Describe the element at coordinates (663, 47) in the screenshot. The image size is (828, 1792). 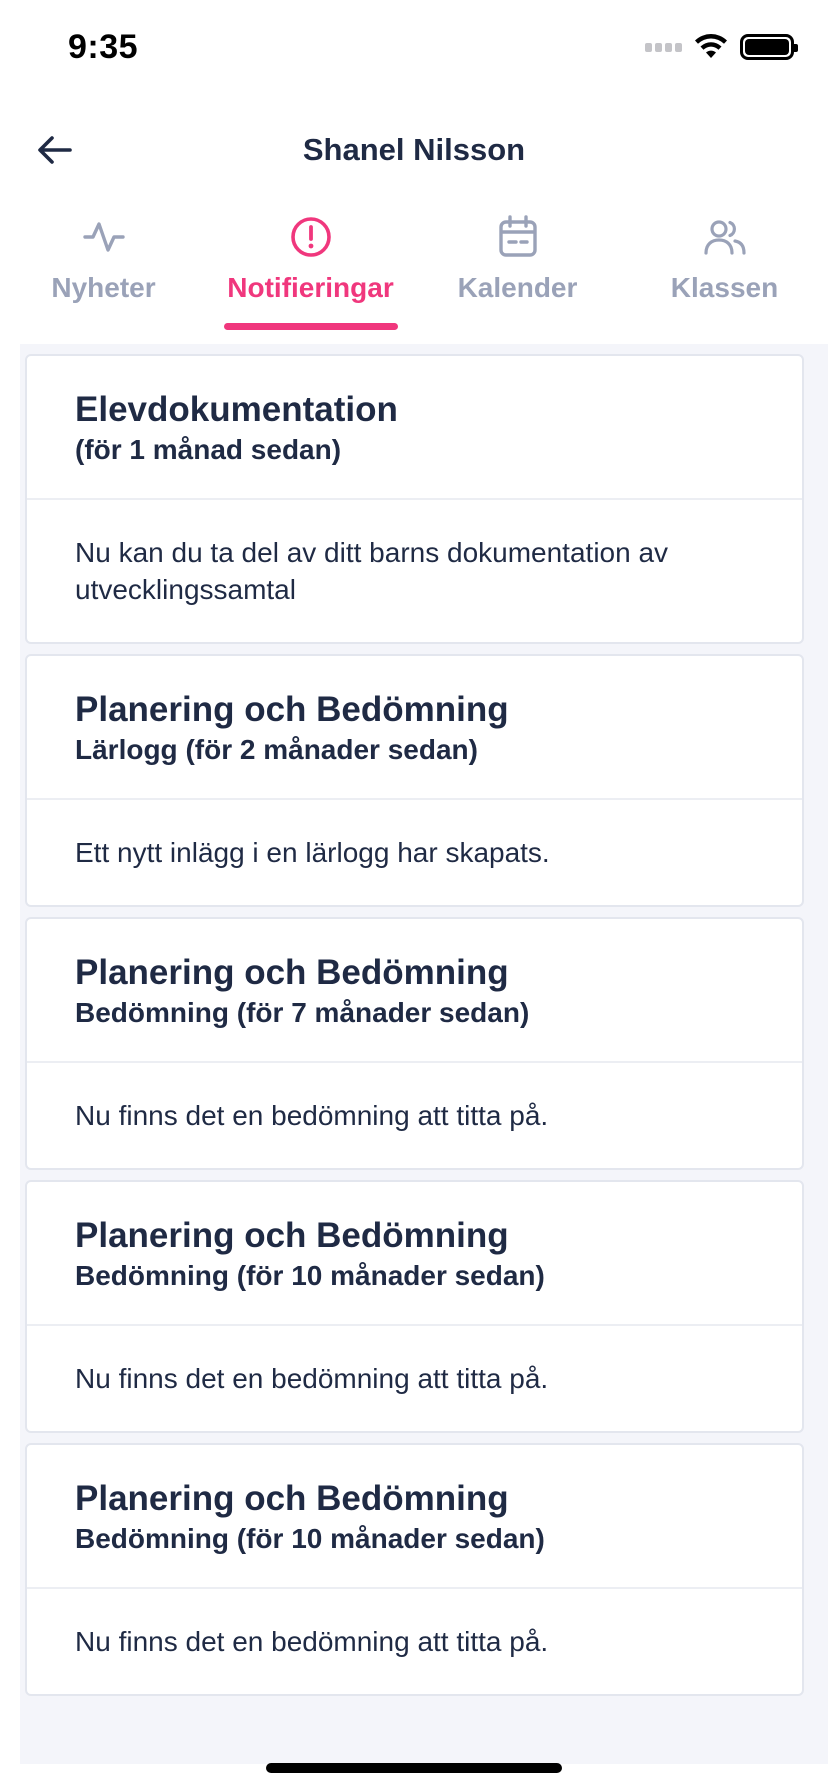
I see `cellular-signal-icon` at that location.